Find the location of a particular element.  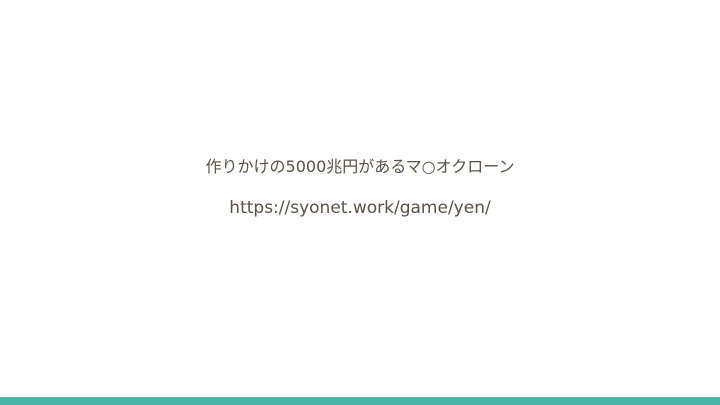

slide-title: 作りかけの5000兆円があるマ○オクローン is located at coordinates (360, 166).